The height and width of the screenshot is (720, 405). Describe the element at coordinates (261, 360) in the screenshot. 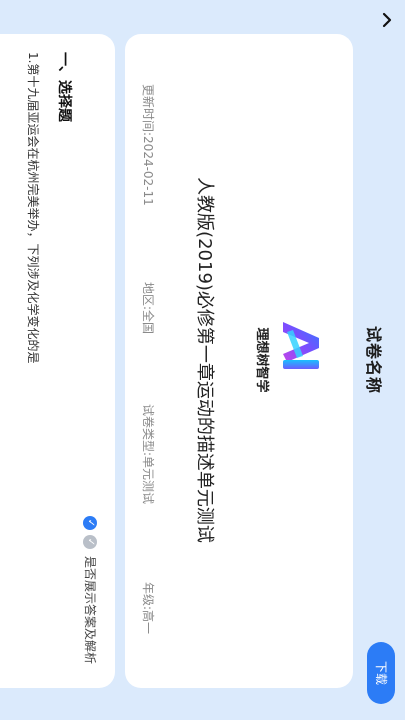

I see `brand-name: 理想树智学` at that location.